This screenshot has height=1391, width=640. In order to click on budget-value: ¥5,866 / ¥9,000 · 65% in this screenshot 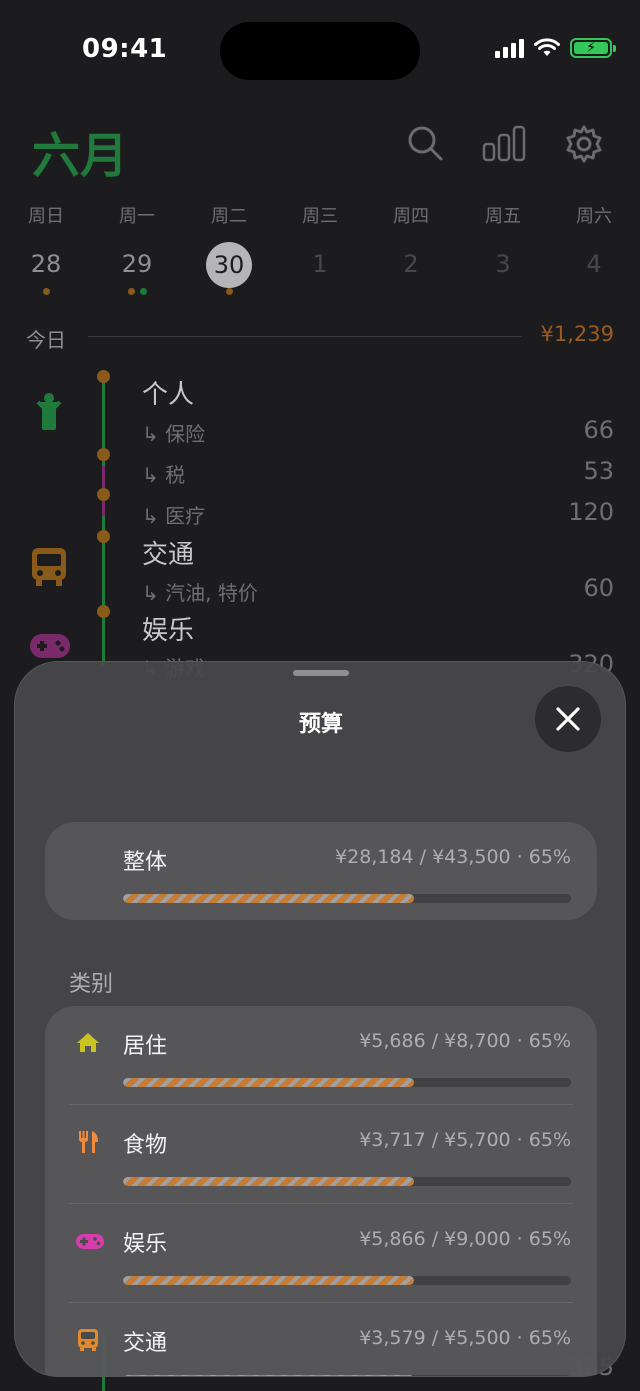, I will do `click(465, 1239)`.